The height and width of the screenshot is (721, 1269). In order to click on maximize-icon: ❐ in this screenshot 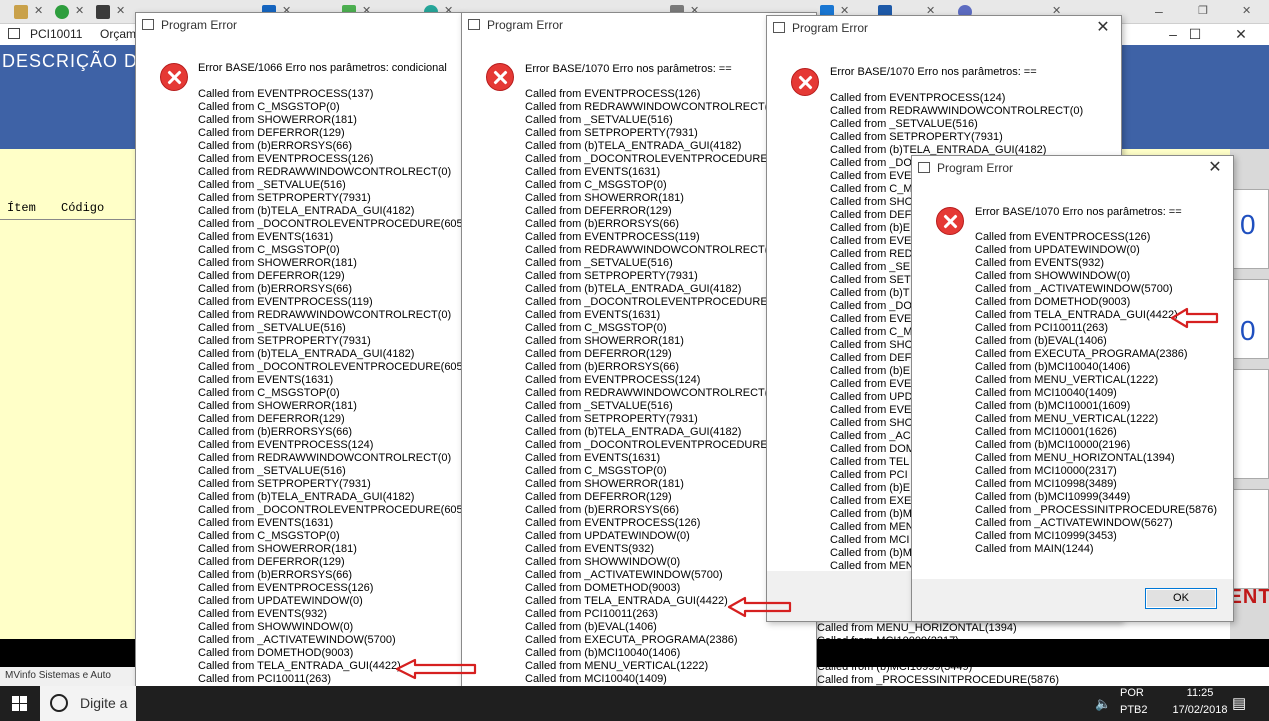, I will do `click(1204, 11)`.